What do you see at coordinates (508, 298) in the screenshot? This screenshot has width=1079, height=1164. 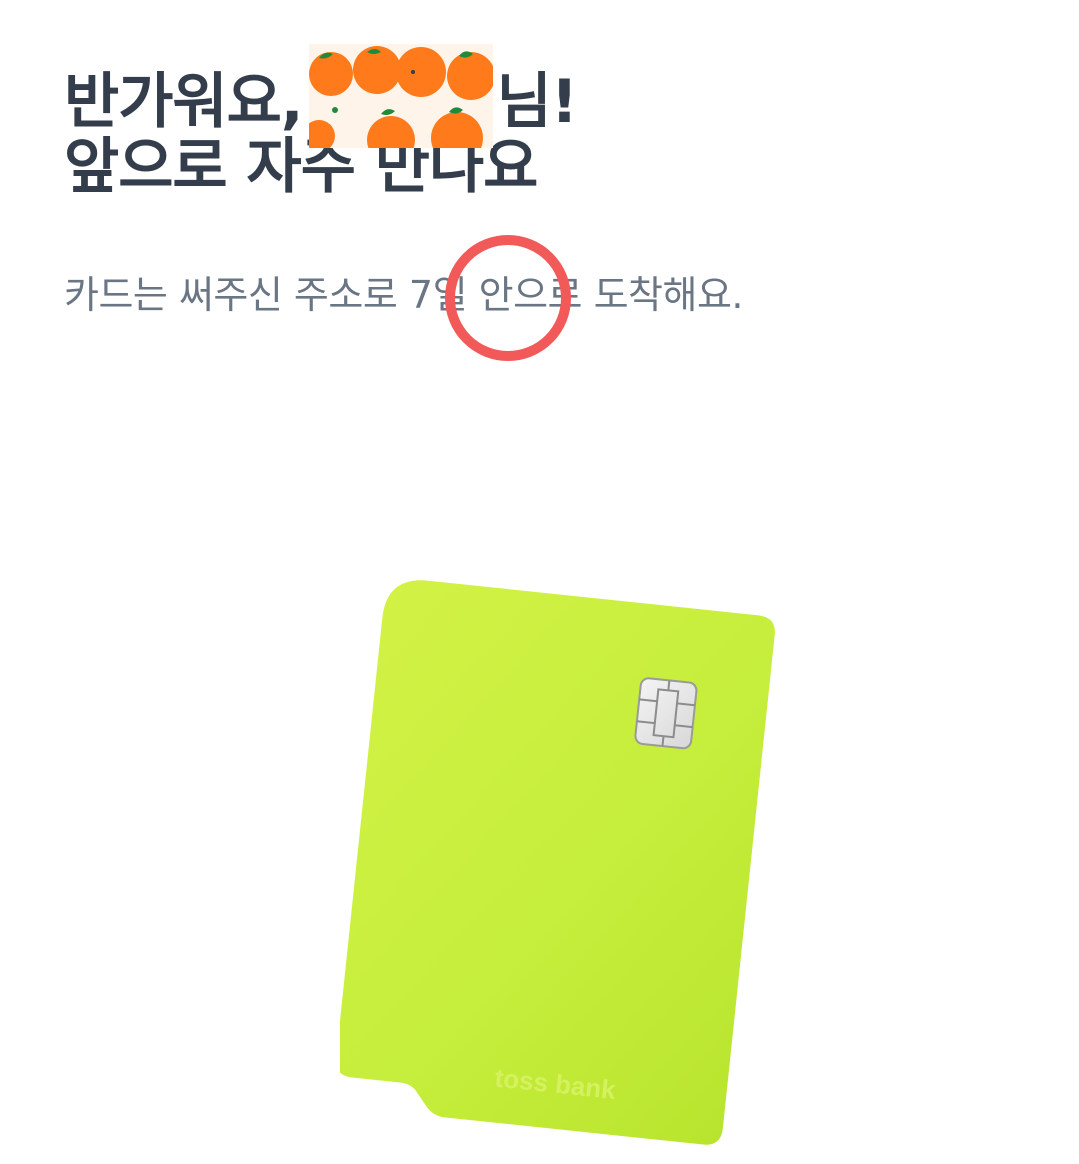 I see `red-circle-annotation` at bounding box center [508, 298].